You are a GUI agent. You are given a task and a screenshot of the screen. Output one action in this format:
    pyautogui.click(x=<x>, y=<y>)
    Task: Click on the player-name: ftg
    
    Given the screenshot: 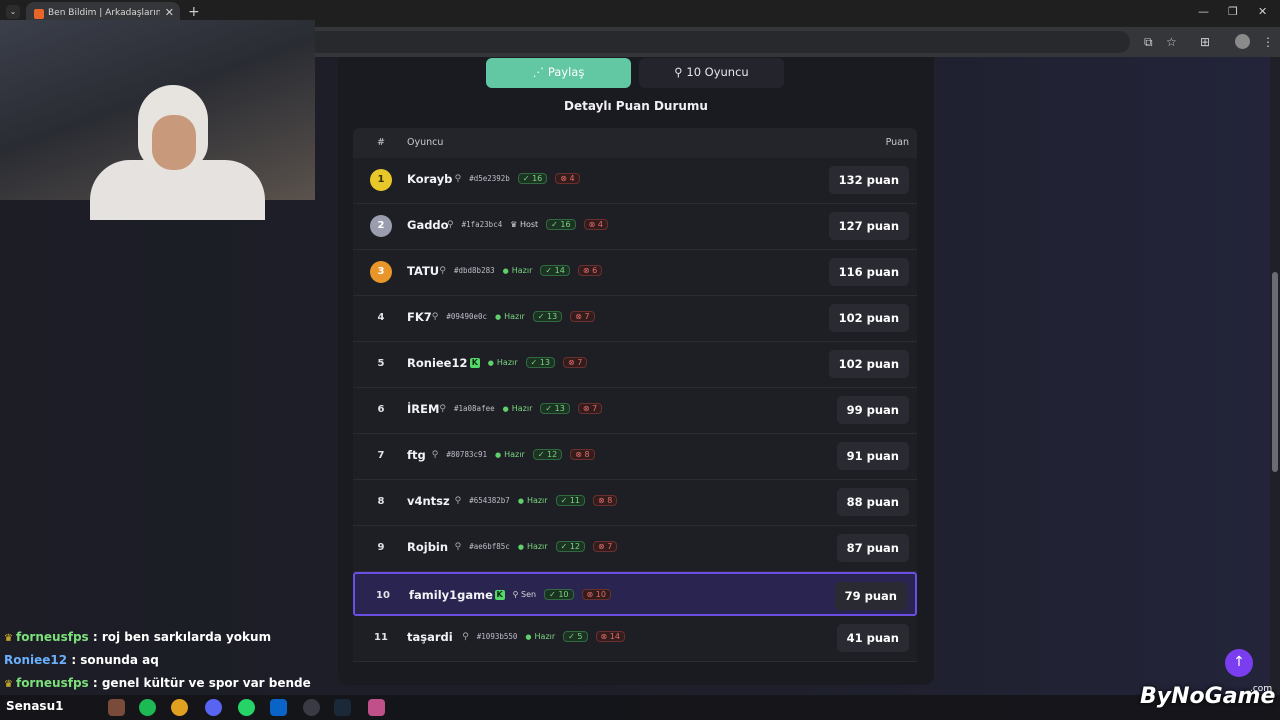 What is the action you would take?
    pyautogui.click(x=416, y=455)
    